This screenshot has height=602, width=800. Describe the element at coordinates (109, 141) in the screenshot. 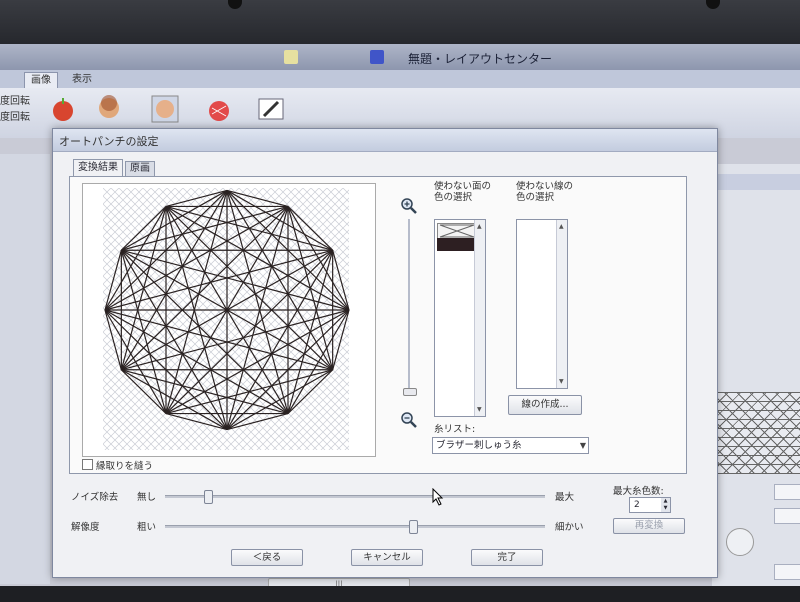

I see `dialog-title: オートパンチの設定` at that location.